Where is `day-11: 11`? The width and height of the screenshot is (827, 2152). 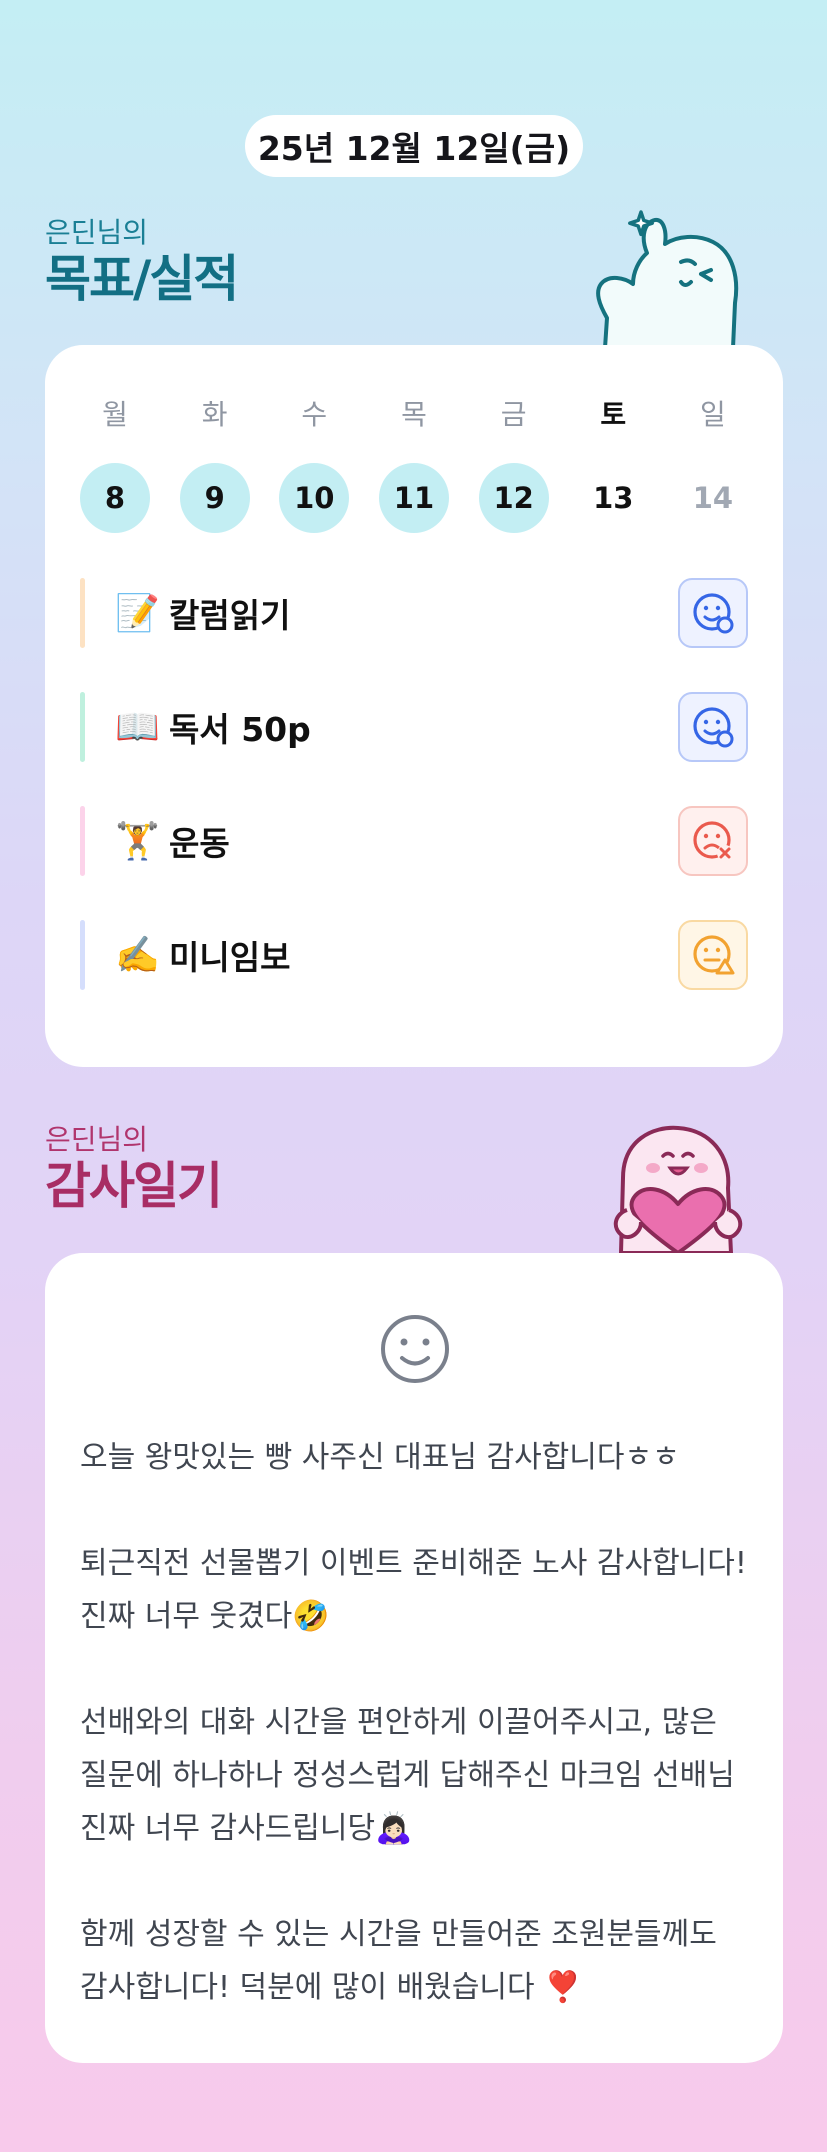 day-11: 11 is located at coordinates (413, 498).